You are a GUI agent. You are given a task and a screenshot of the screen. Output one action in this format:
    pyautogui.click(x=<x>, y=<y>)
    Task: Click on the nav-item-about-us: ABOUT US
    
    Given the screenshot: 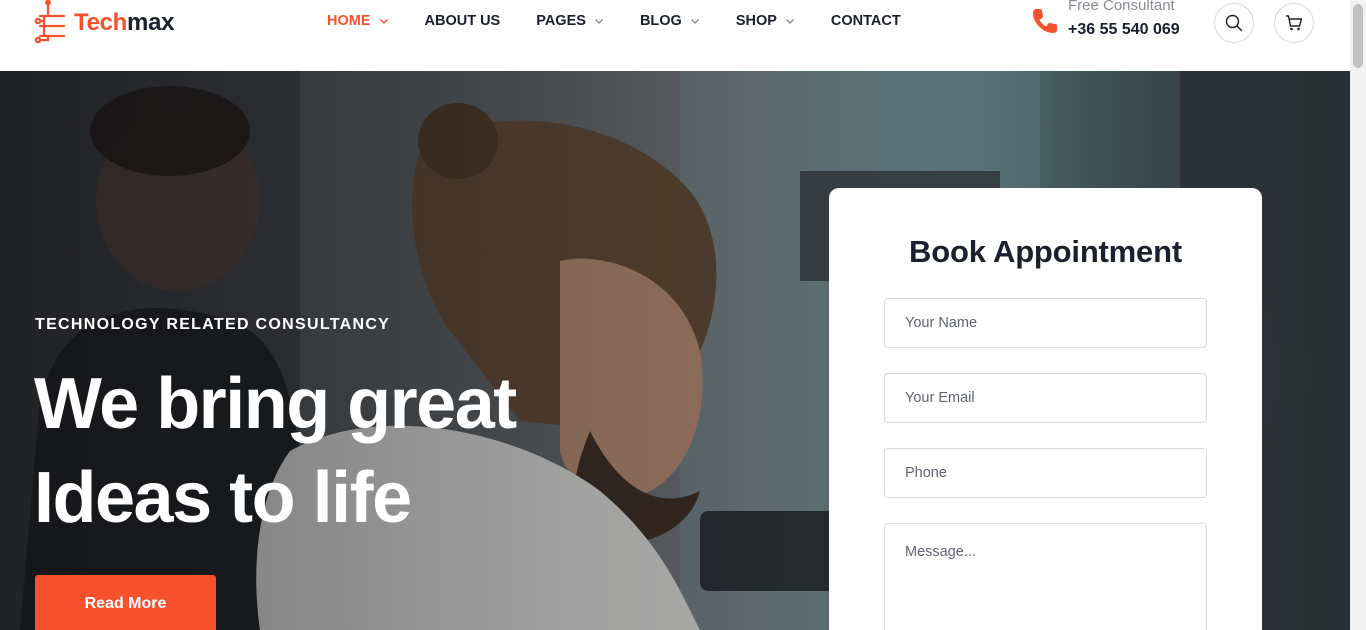 What is the action you would take?
    pyautogui.click(x=463, y=21)
    